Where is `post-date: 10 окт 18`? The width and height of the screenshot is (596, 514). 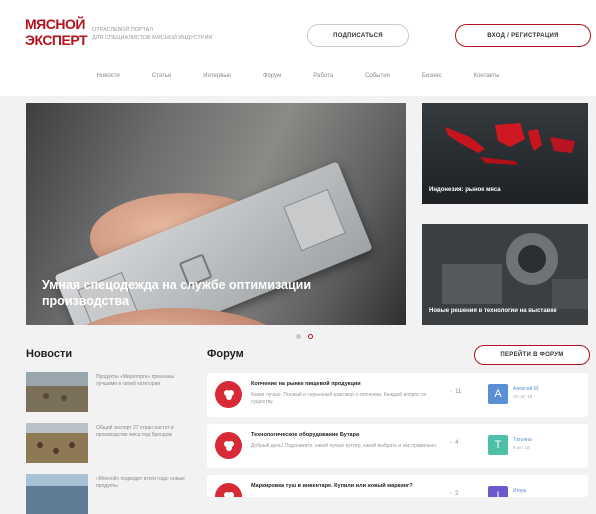 post-date: 10 окт 18 is located at coordinates (523, 396).